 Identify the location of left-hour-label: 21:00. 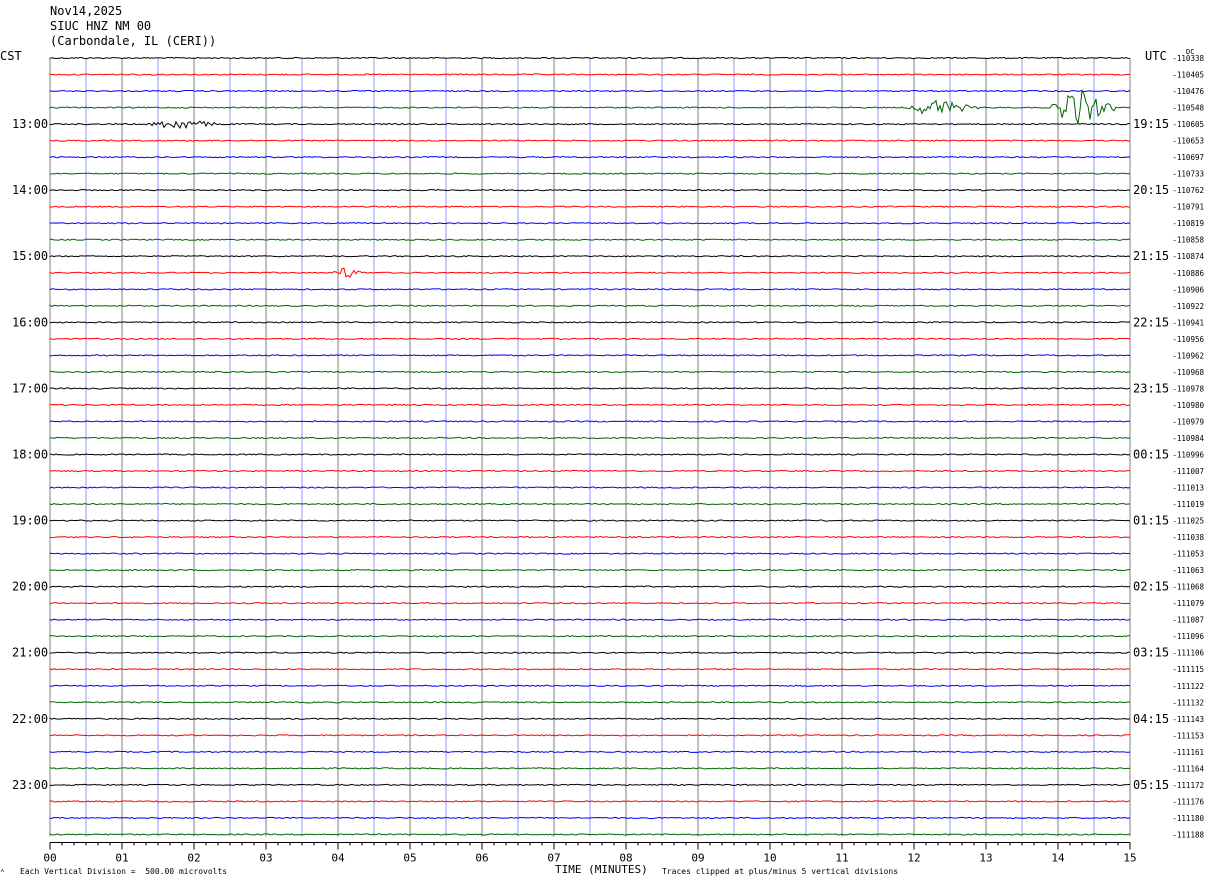
(30, 653).